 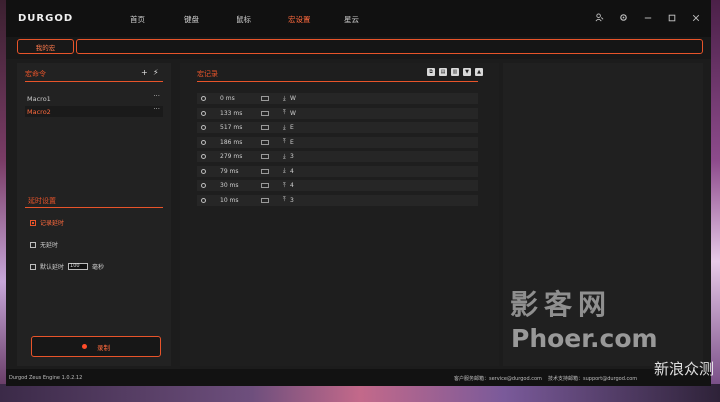 What do you see at coordinates (337, 156) in the screenshot?
I see `record-row: 279 ms ⤓ 3` at bounding box center [337, 156].